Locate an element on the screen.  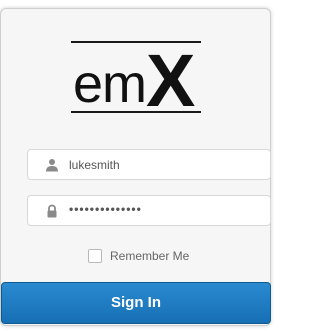
lock-icon is located at coordinates (52, 211).